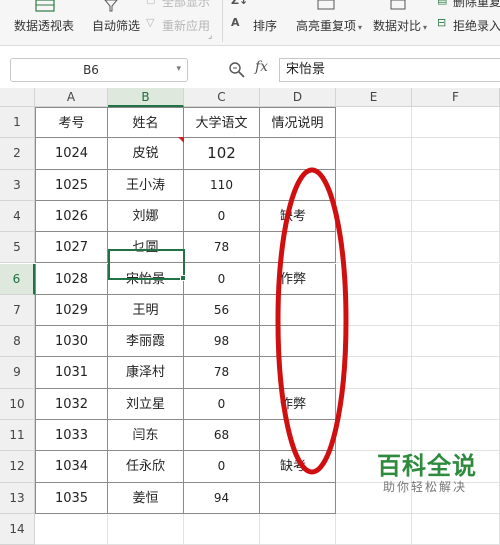 The width and height of the screenshot is (500, 545). I want to click on cell-e6, so click(374, 279).